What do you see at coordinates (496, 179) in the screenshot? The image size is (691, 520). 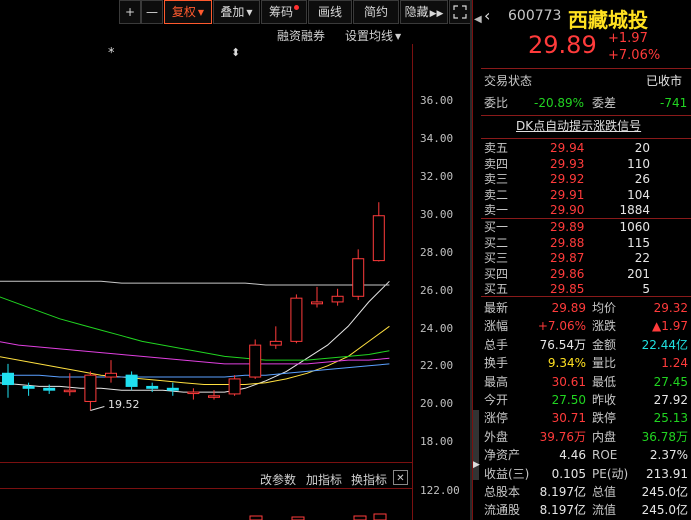 I see `ask-label: 卖三` at bounding box center [496, 179].